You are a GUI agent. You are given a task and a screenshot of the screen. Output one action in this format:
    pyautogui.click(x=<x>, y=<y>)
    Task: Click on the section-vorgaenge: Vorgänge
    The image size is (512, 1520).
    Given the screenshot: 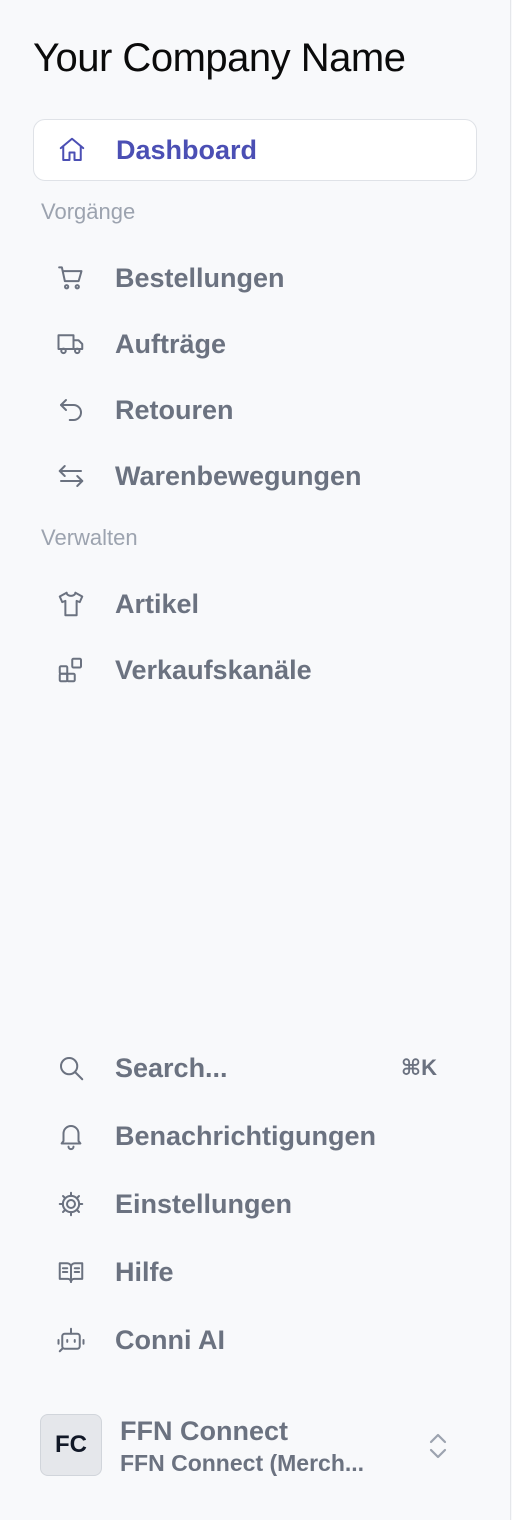 What is the action you would take?
    pyautogui.click(x=88, y=211)
    